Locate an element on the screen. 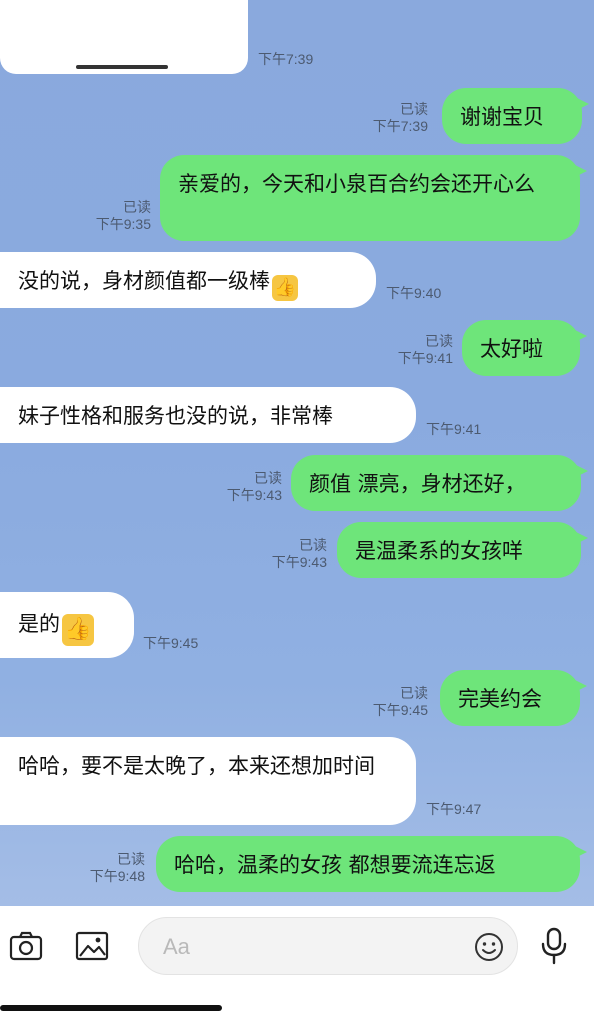 This screenshot has height=1024, width=594. outgoing-message: 太好啦 is located at coordinates (524, 348).